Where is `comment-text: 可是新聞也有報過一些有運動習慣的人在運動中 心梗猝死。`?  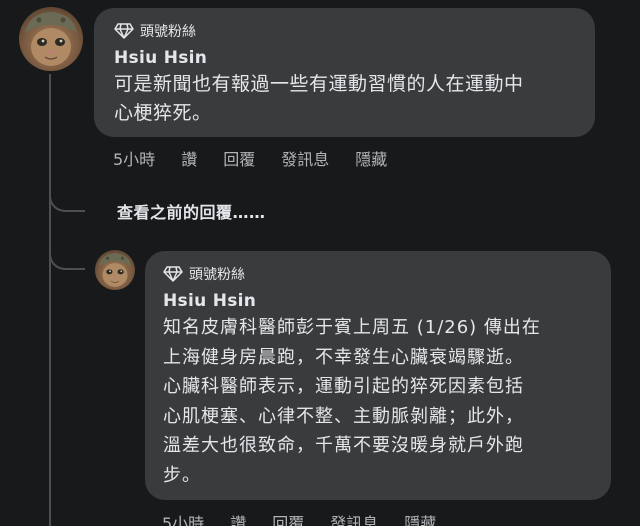
comment-text: 可是新聞也有報過一些有運動習慣的人在運動中 心梗猝死。 is located at coordinates (319, 98).